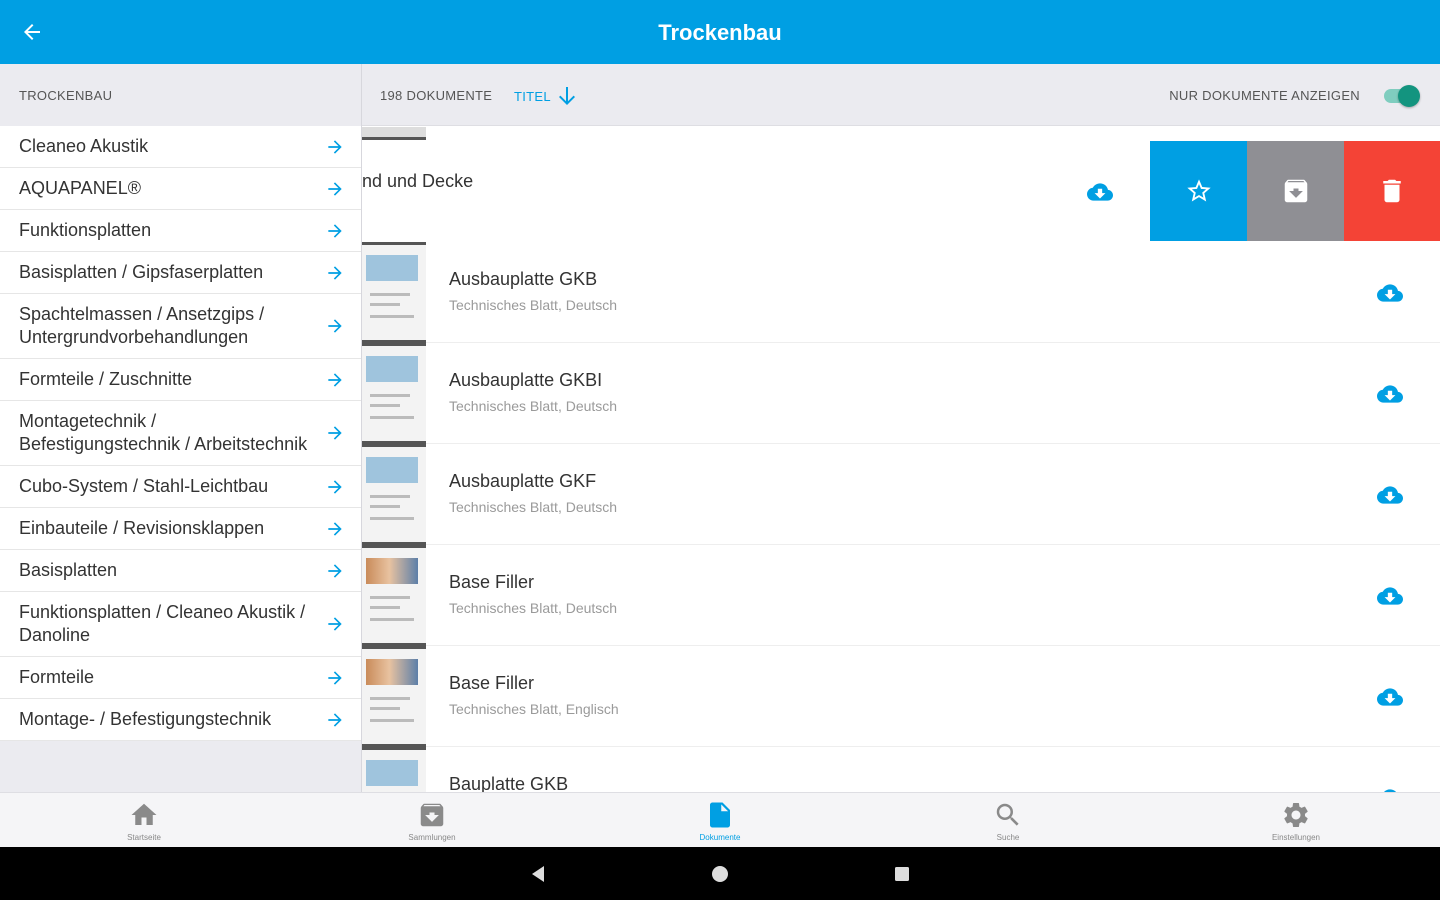  I want to click on system-back-button, so click(538, 874).